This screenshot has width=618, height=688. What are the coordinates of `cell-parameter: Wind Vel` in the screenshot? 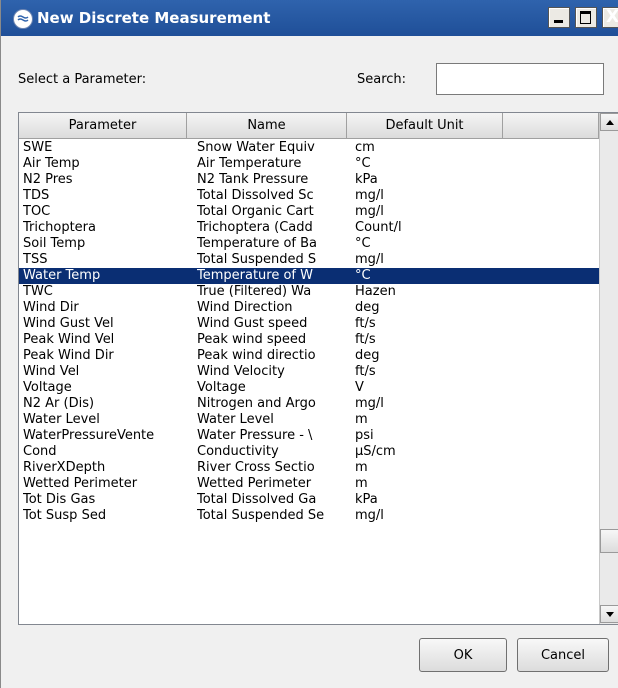 It's located at (51, 371).